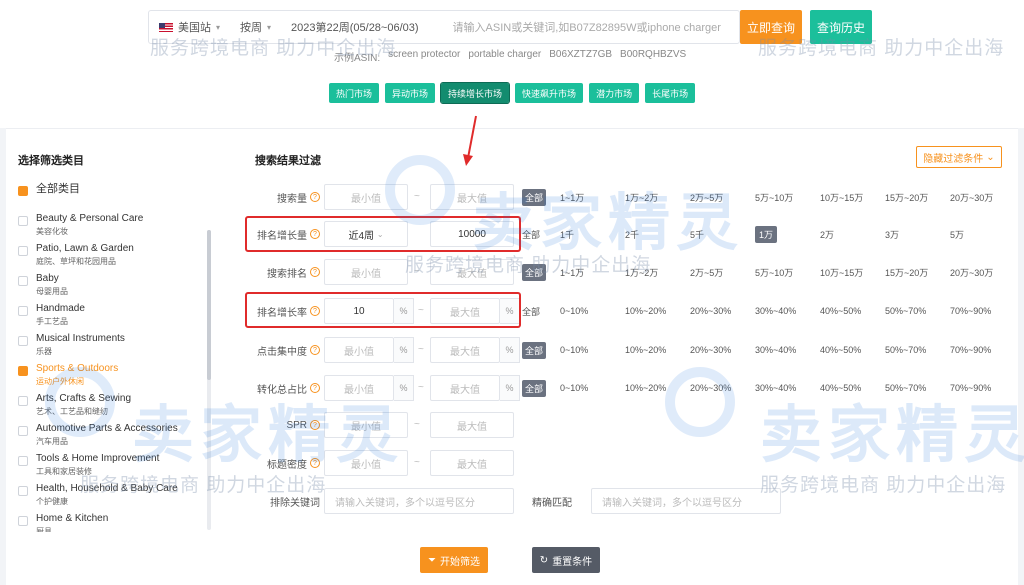 The width and height of the screenshot is (1024, 585). I want to click on preset-option: 2万~5万, so click(722, 197).